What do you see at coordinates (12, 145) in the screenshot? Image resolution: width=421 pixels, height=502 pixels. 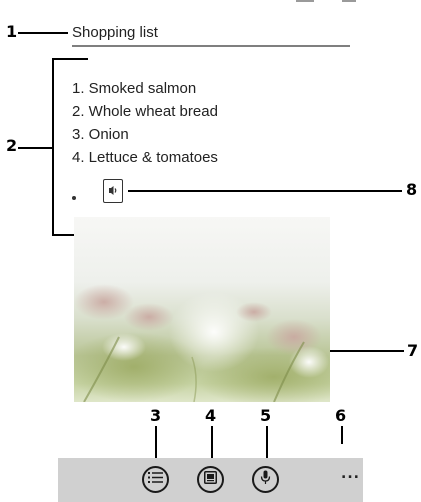 I see `callout-2: 2` at bounding box center [12, 145].